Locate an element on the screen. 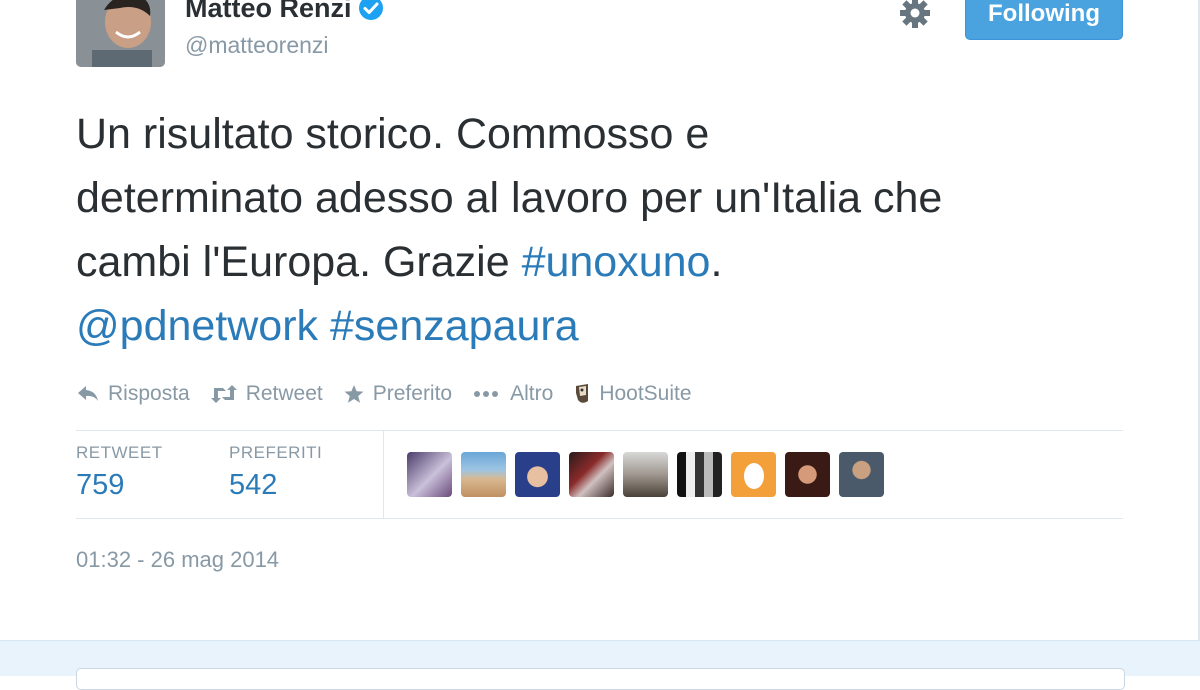 The height and width of the screenshot is (690, 1200). tweet-line-4: @pdnetwork #senzapaura is located at coordinates (616, 326).